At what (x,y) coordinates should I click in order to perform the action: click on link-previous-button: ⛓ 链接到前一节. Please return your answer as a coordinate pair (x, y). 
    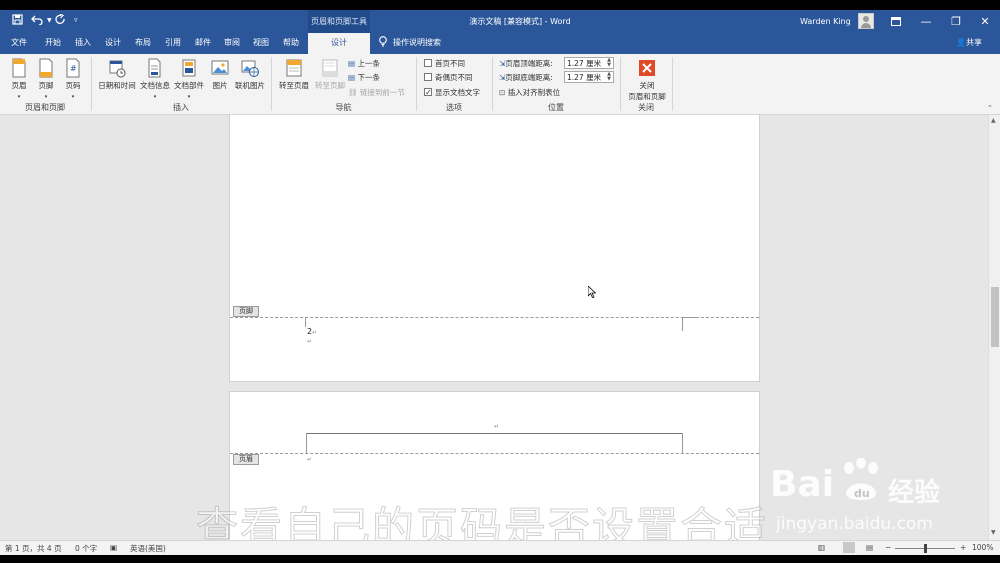
    Looking at the image, I should click on (376, 92).